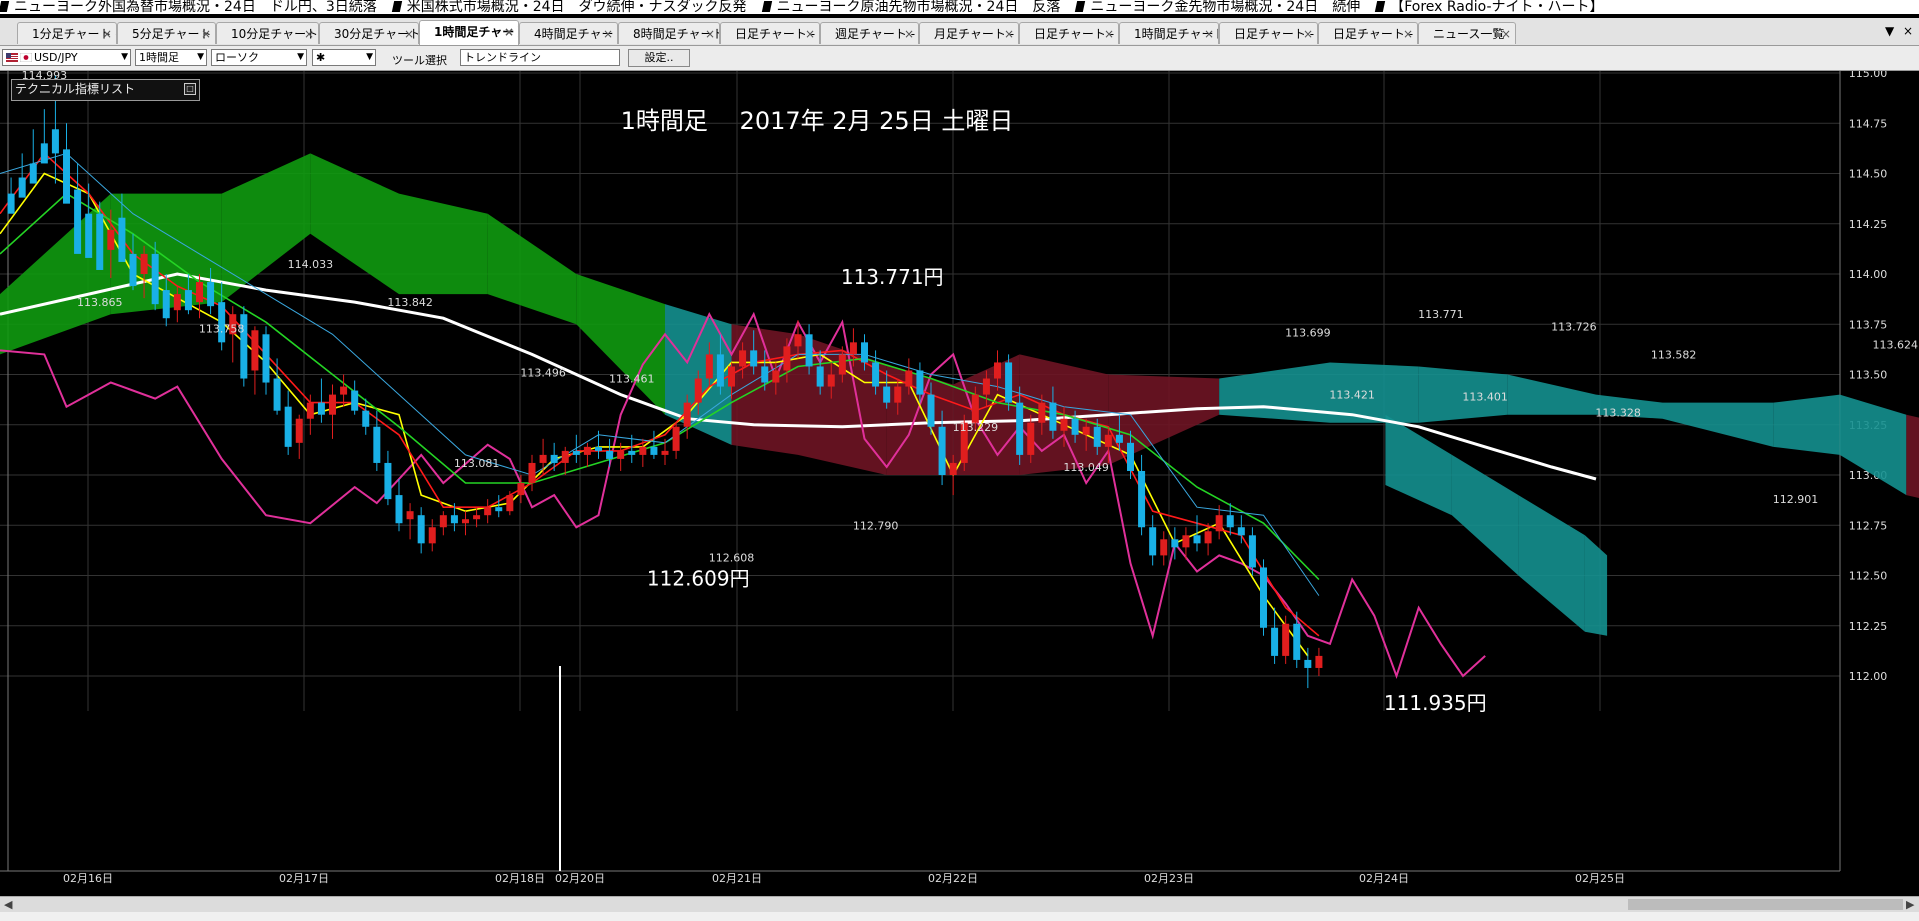  Describe the element at coordinates (344, 57) in the screenshot. I see `line-style-select: ✱ ▼` at that location.